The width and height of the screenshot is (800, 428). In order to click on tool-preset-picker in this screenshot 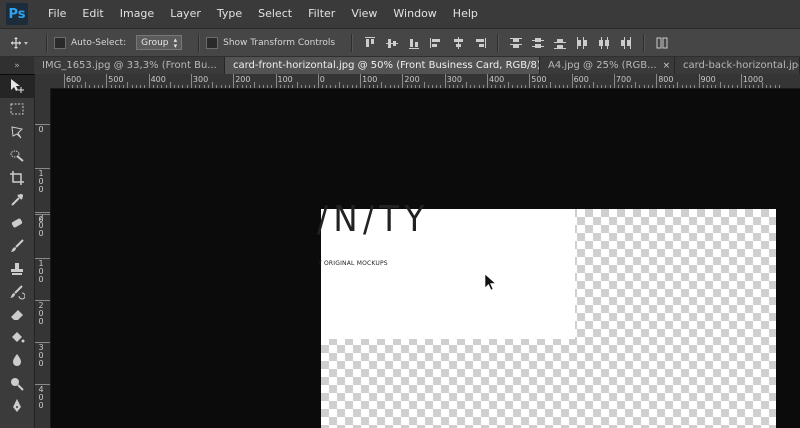, I will do `click(20, 42)`.